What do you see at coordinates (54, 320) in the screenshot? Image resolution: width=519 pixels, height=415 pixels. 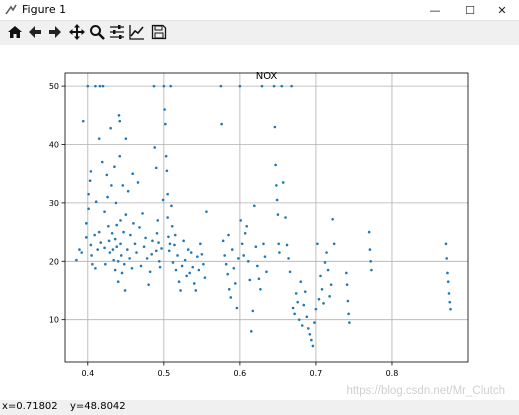 I see `y-tick-label: 10` at bounding box center [54, 320].